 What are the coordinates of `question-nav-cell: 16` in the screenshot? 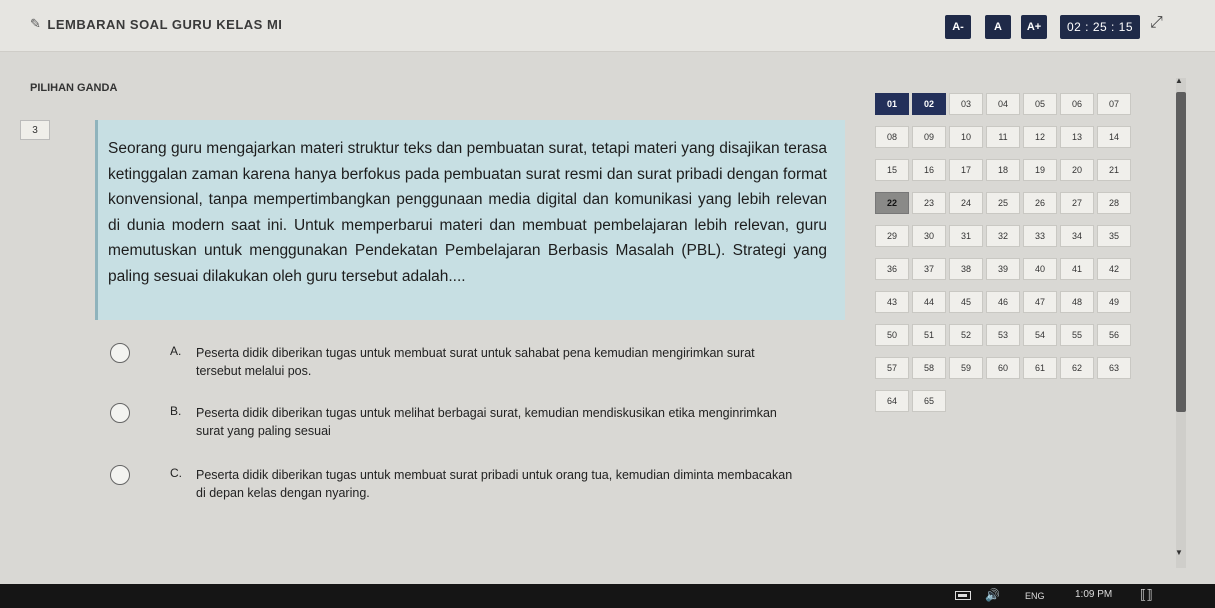 It's located at (929, 170).